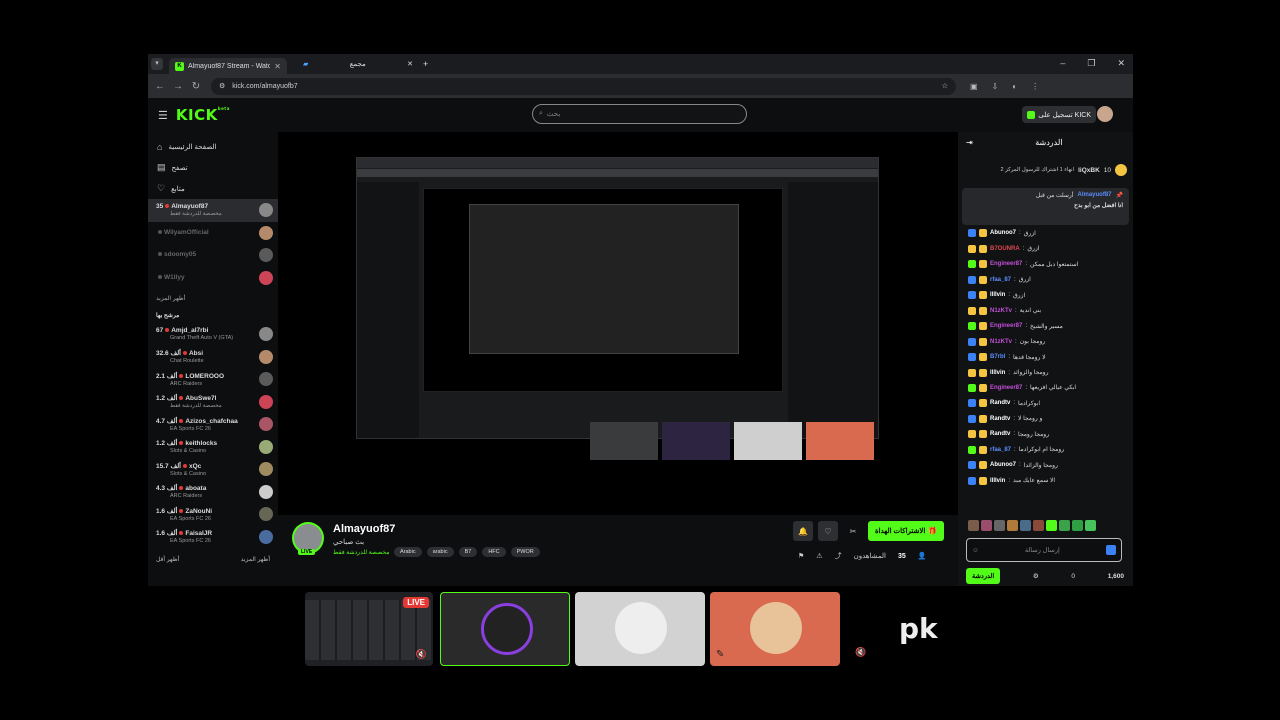 The width and height of the screenshot is (1280, 720). Describe the element at coordinates (1119, 195) in the screenshot. I see `pin-icon: 📌` at that location.